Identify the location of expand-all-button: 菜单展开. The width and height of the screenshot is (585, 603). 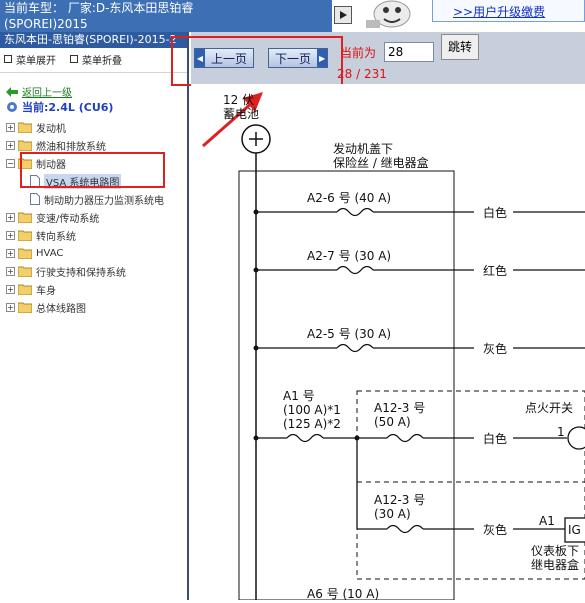
(30, 59).